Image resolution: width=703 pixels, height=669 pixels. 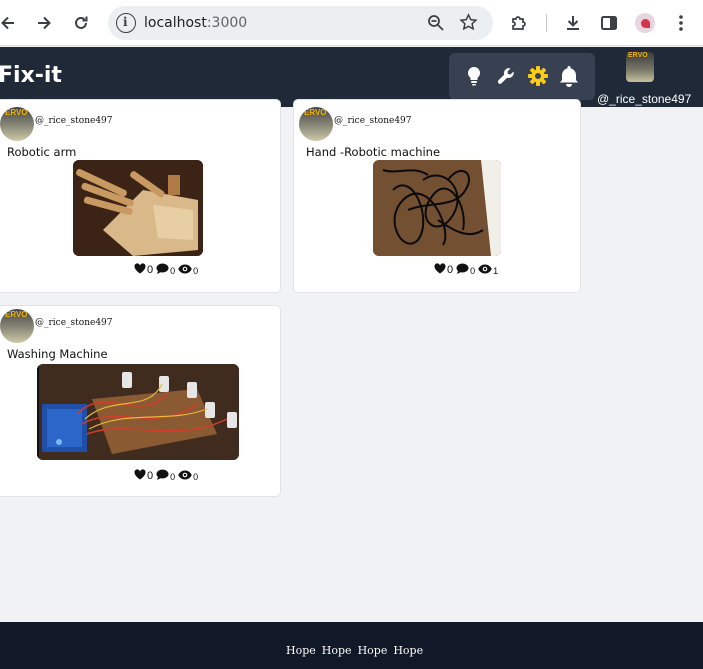 What do you see at coordinates (506, 76) in the screenshot?
I see `wrench-icon` at bounding box center [506, 76].